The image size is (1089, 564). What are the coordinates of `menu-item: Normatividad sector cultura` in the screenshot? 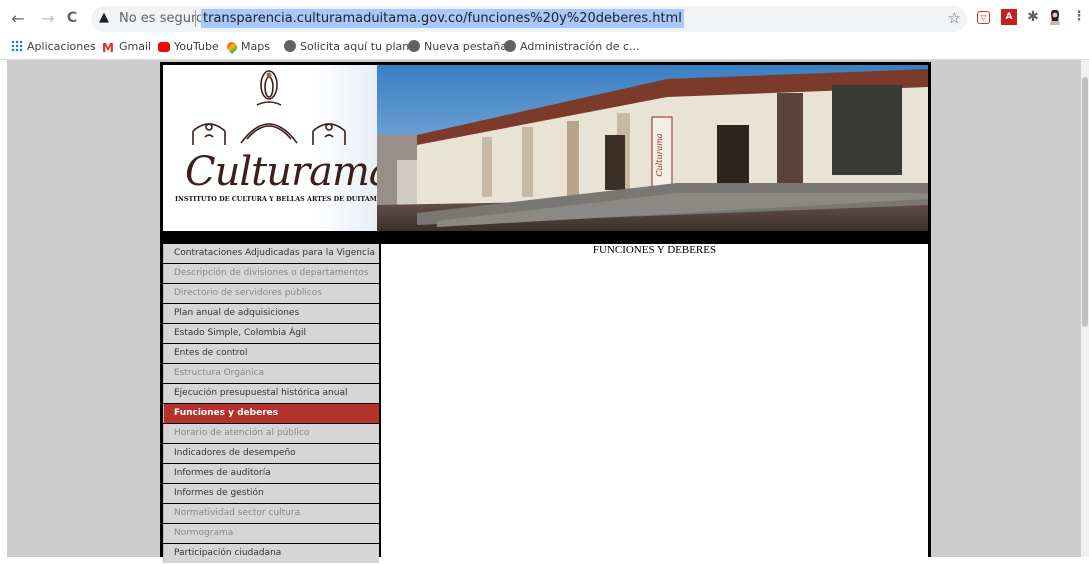 It's located at (271, 513).